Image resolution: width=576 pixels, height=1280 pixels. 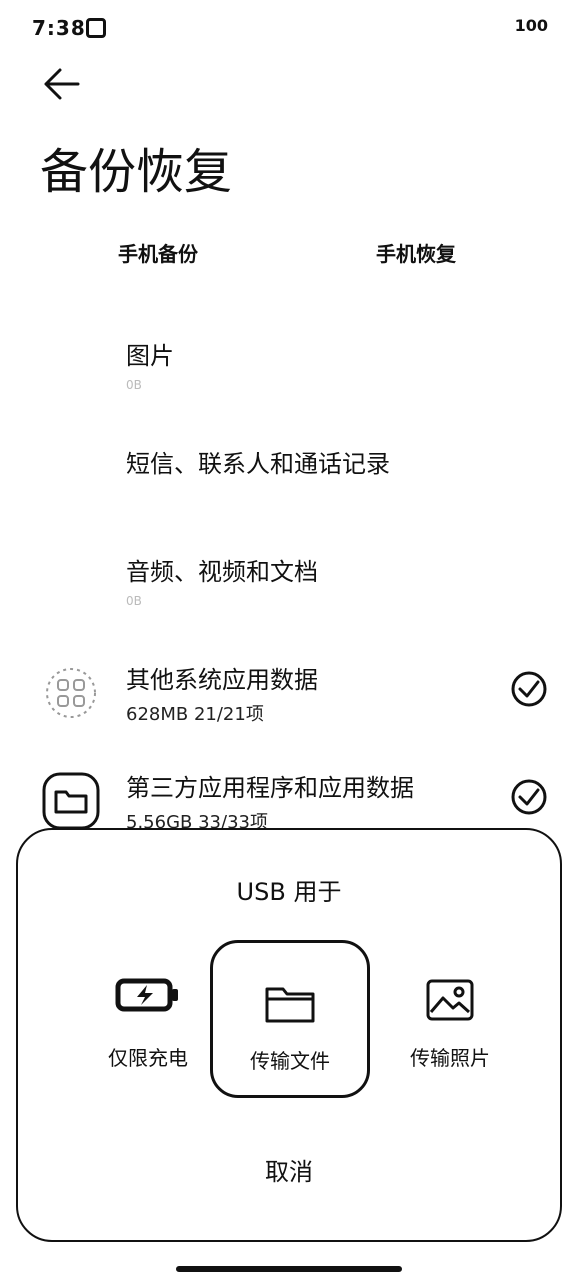 What do you see at coordinates (222, 572) in the screenshot?
I see `list-item-title: 音频、视频和文档` at bounding box center [222, 572].